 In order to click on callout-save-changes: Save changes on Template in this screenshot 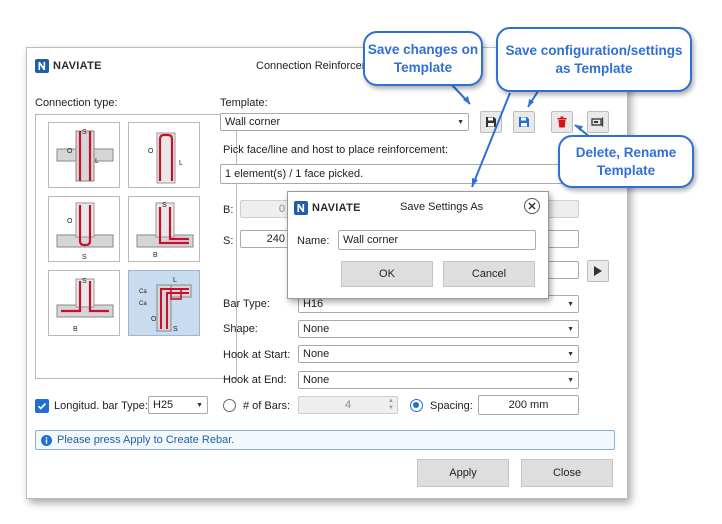, I will do `click(423, 58)`.